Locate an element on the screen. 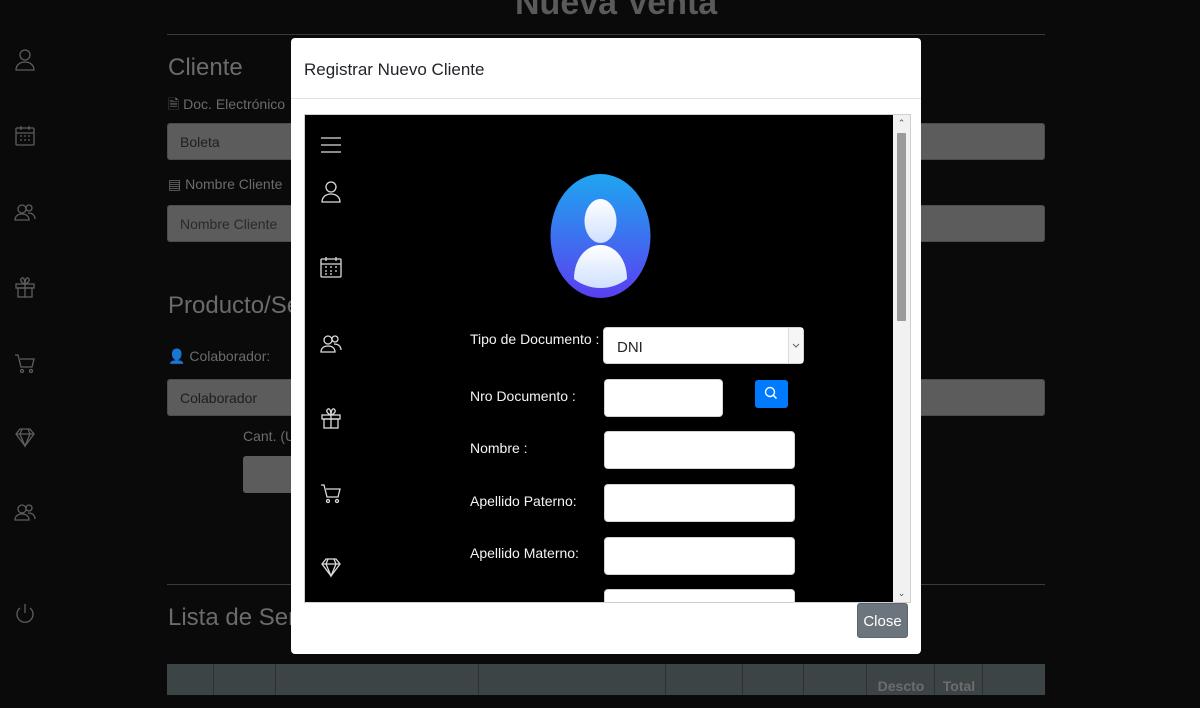  producto-heading: Producto/Se is located at coordinates (234, 305).